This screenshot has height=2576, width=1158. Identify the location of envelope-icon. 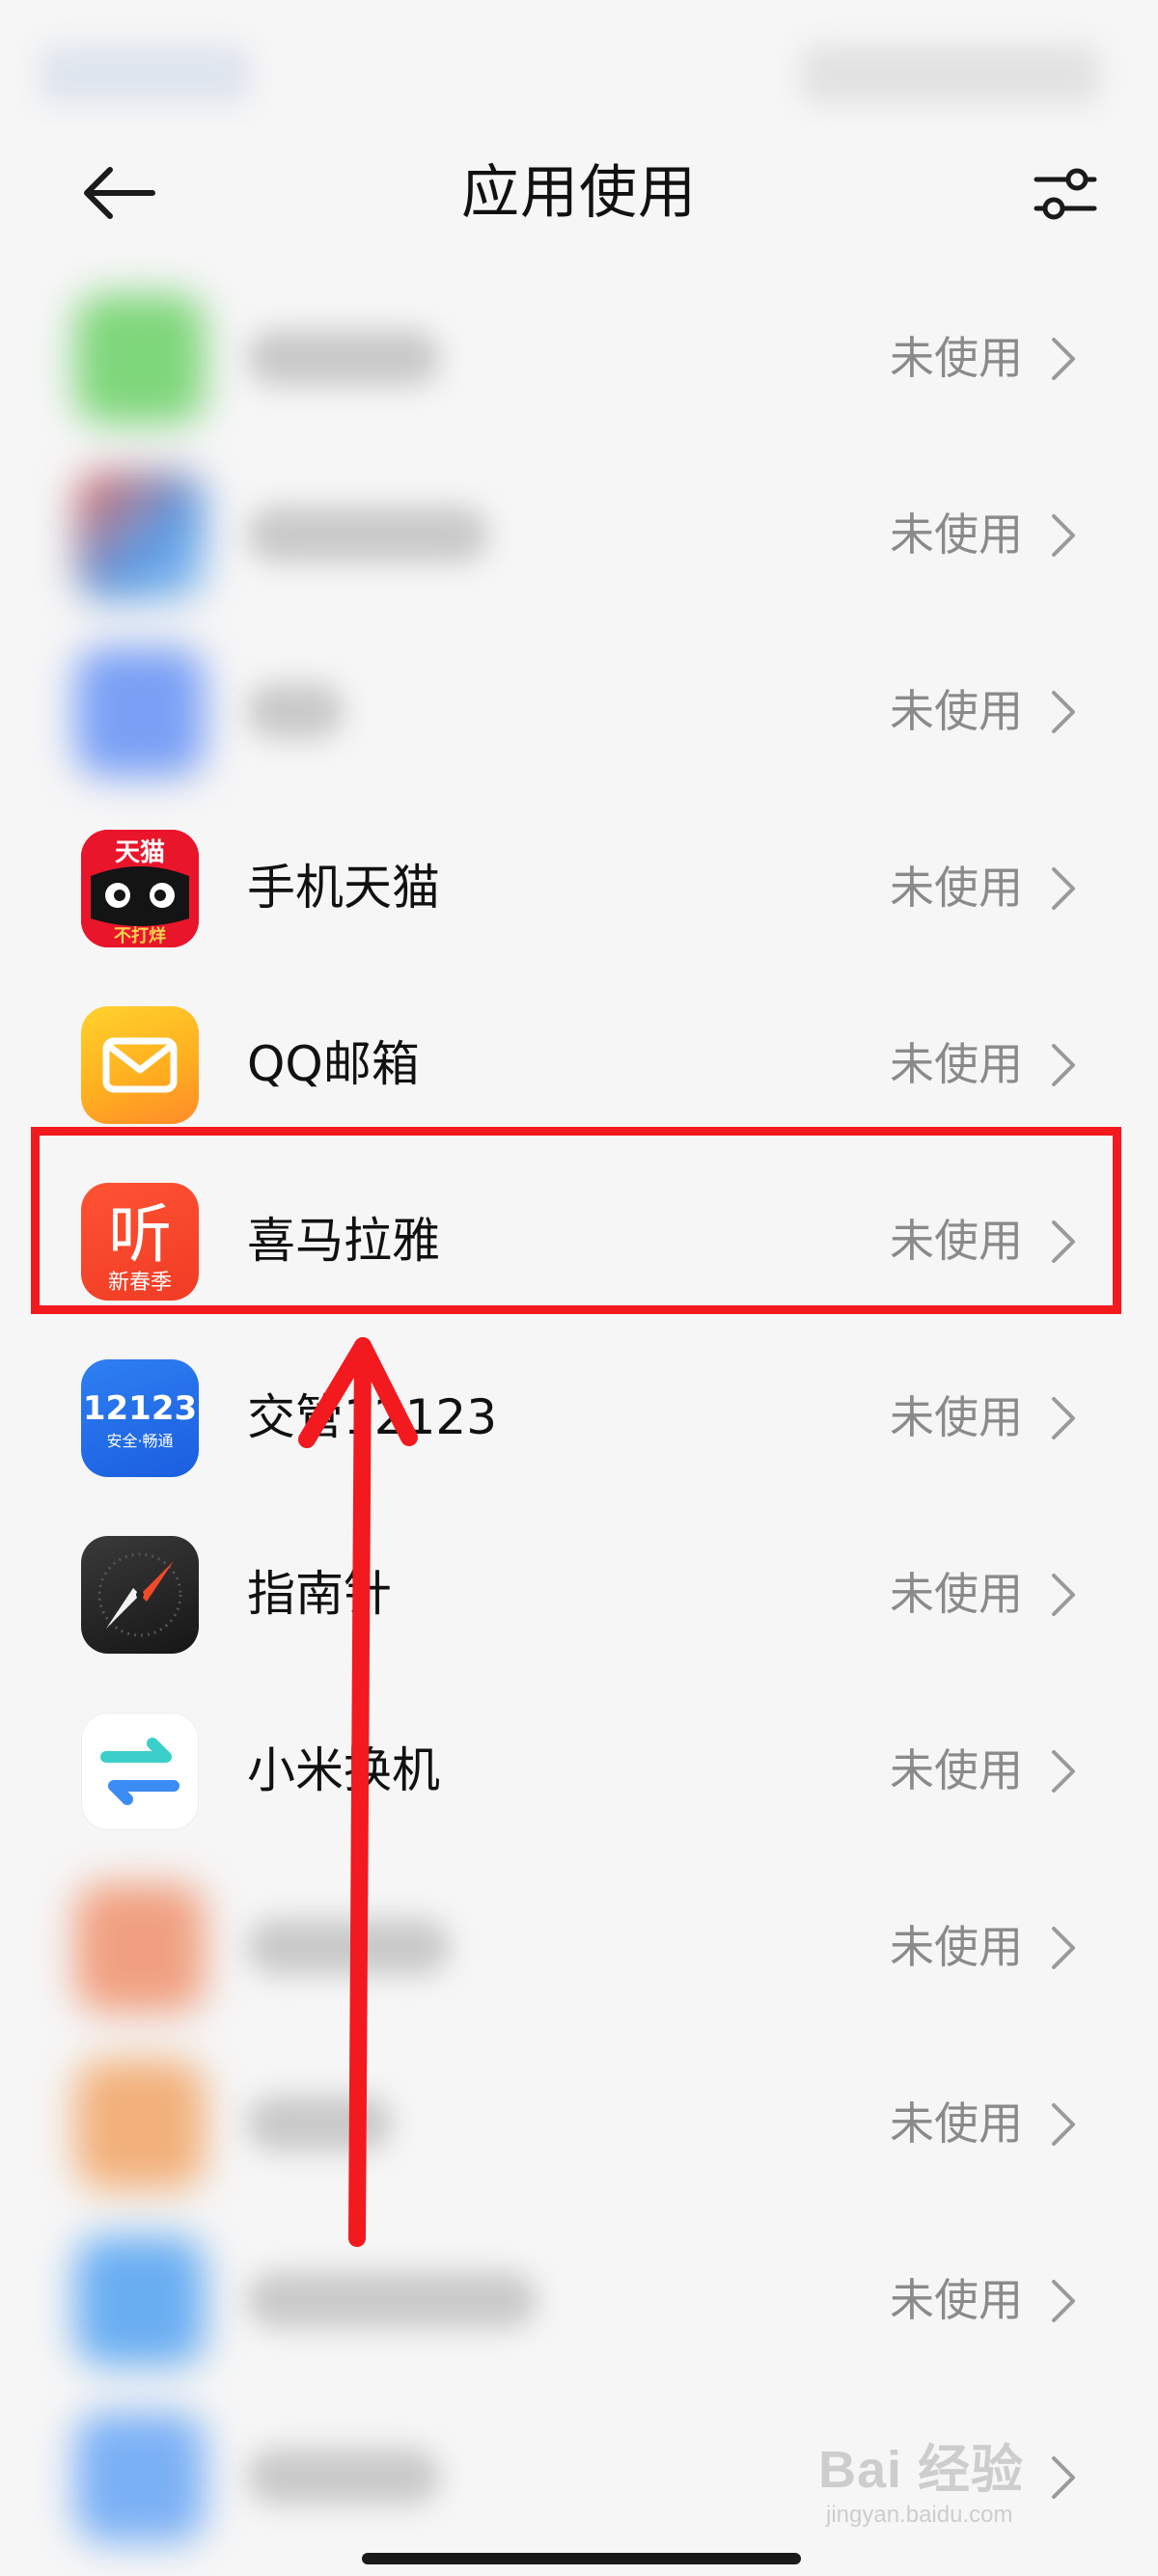
(140, 1065).